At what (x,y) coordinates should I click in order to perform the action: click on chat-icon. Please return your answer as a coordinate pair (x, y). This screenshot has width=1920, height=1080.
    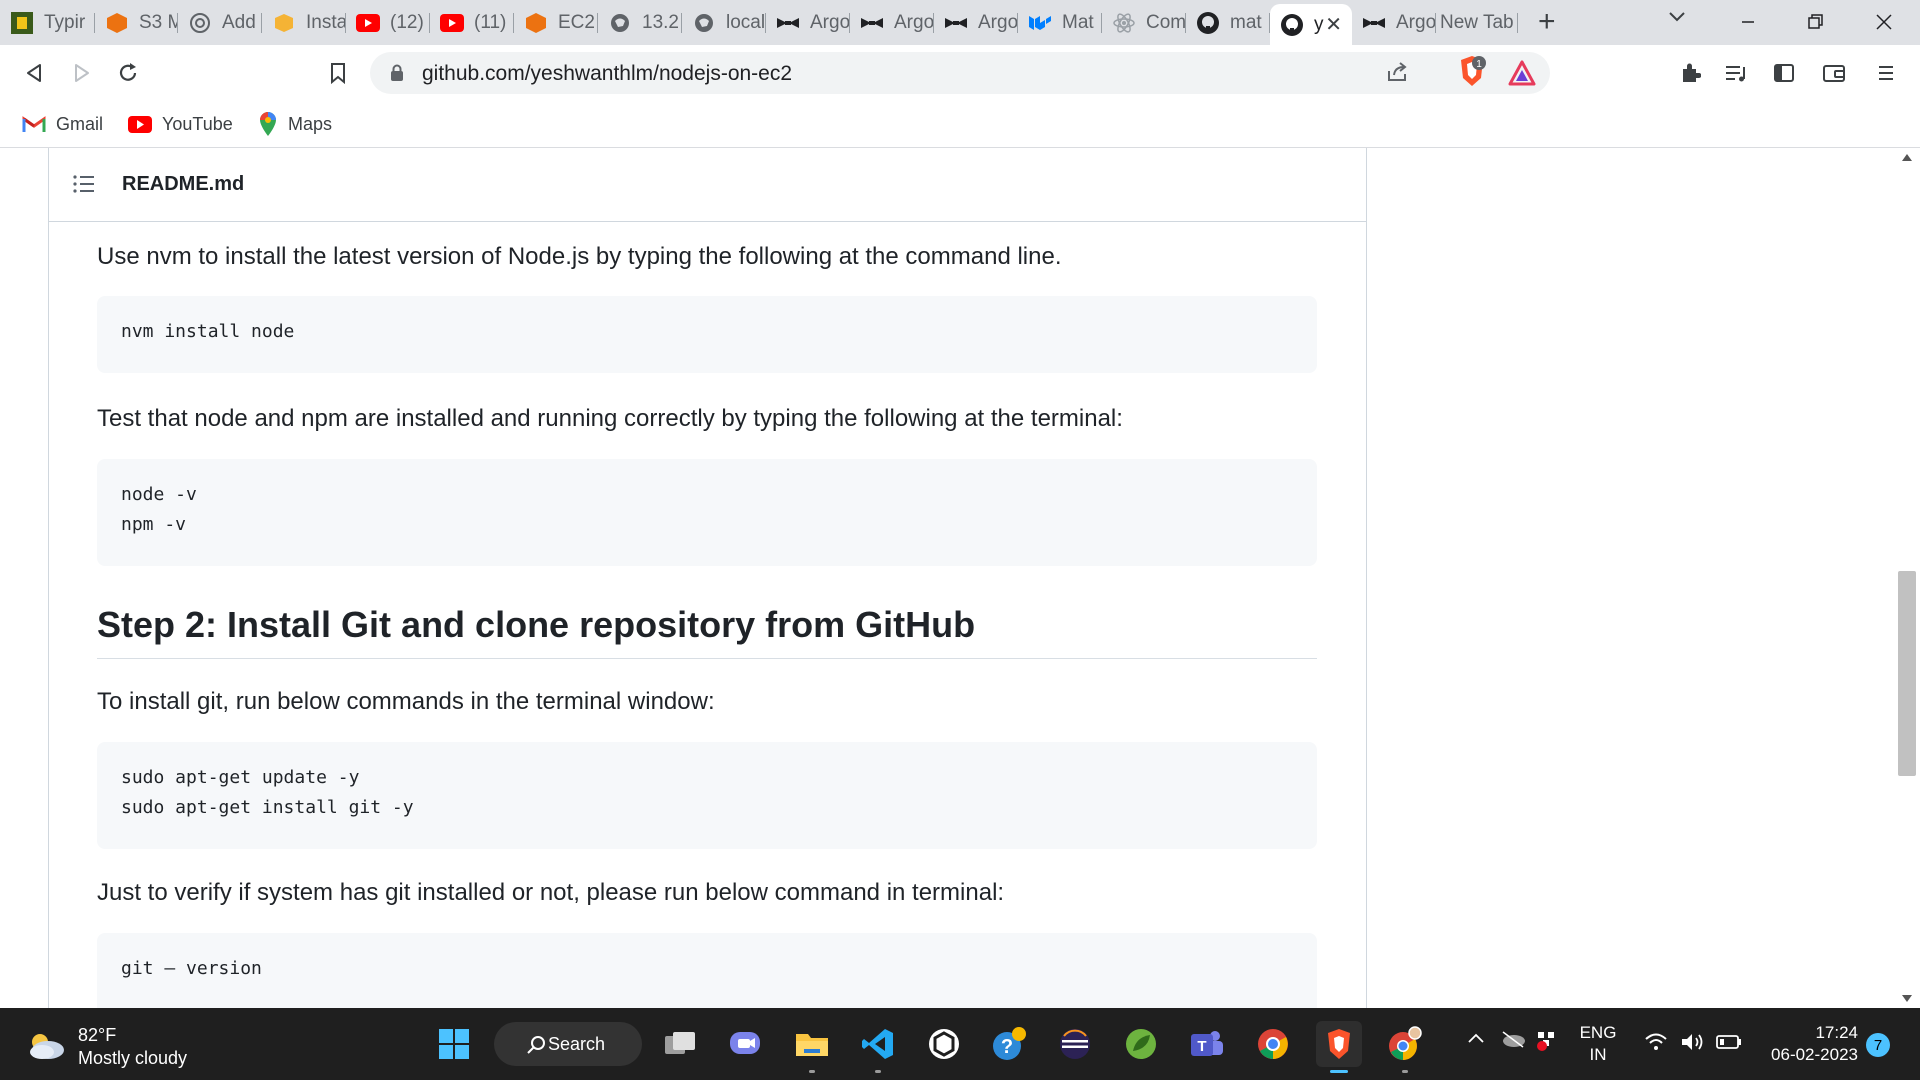
    Looking at the image, I should click on (745, 1044).